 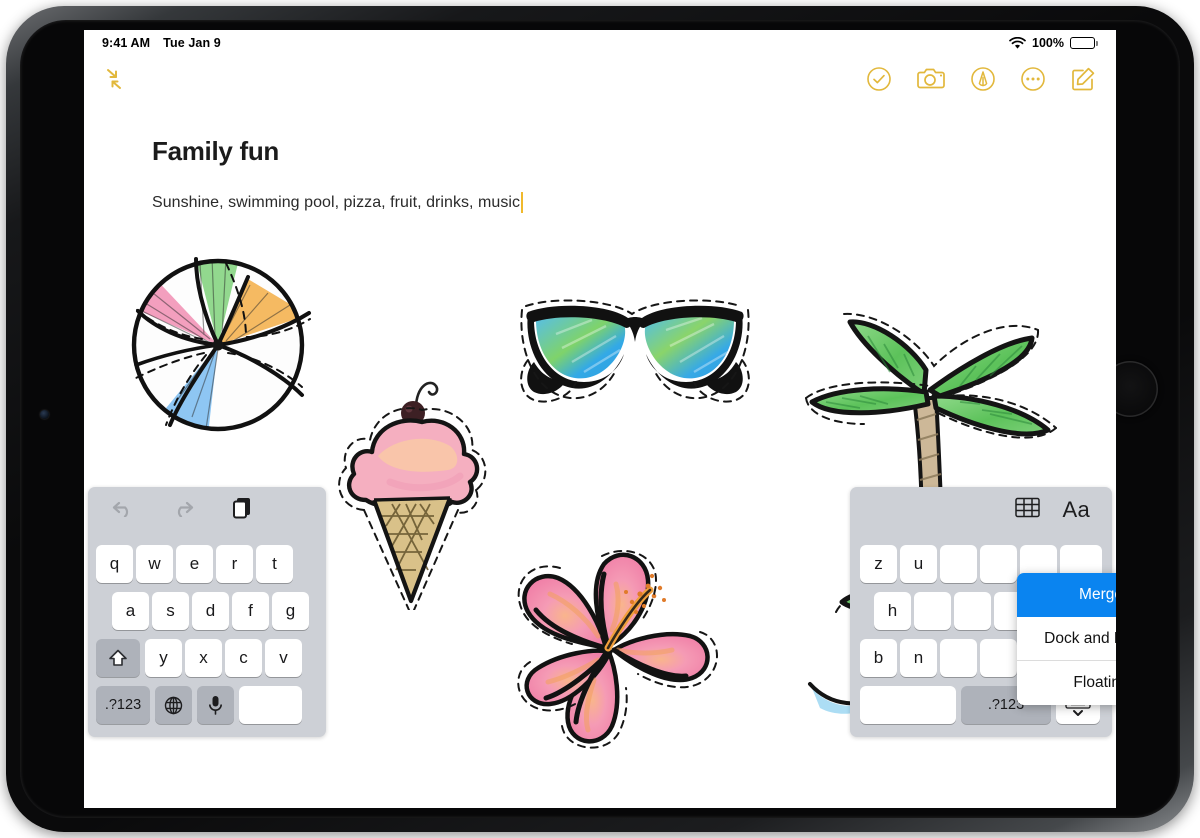 I want to click on key-c: c, so click(x=243, y=658).